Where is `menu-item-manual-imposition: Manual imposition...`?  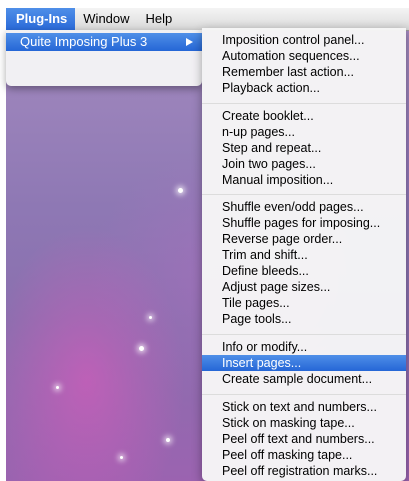
menu-item-manual-imposition: Manual imposition... is located at coordinates (304, 180).